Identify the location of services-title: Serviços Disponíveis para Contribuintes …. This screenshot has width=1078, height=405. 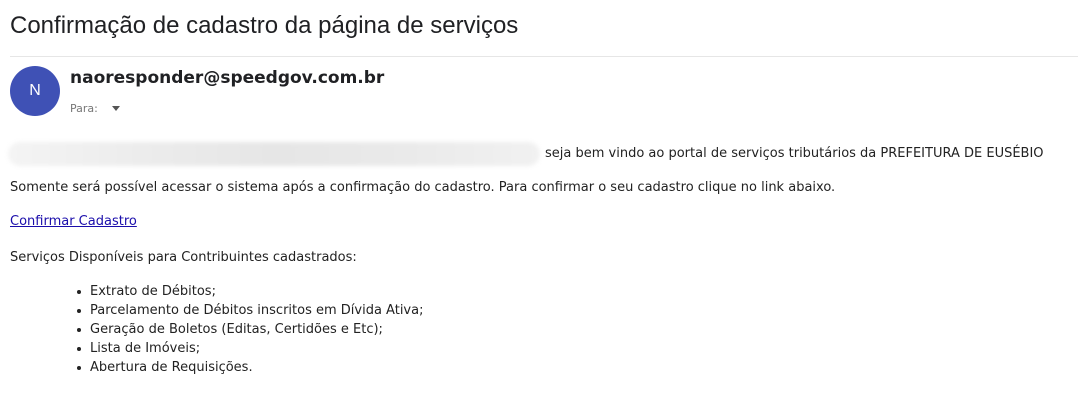
(183, 257).